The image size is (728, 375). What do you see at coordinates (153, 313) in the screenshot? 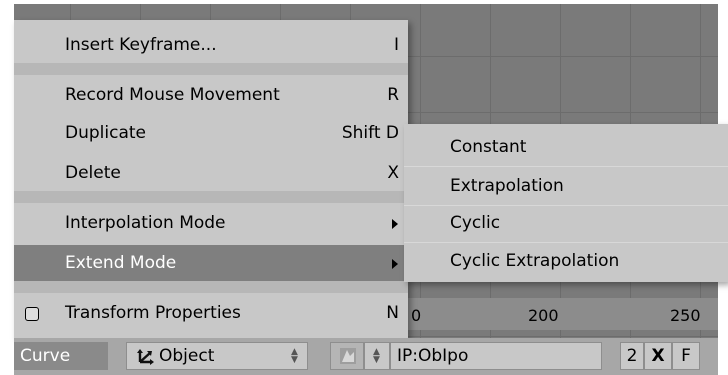
I see `menu-item-label: Transform Properties` at bounding box center [153, 313].